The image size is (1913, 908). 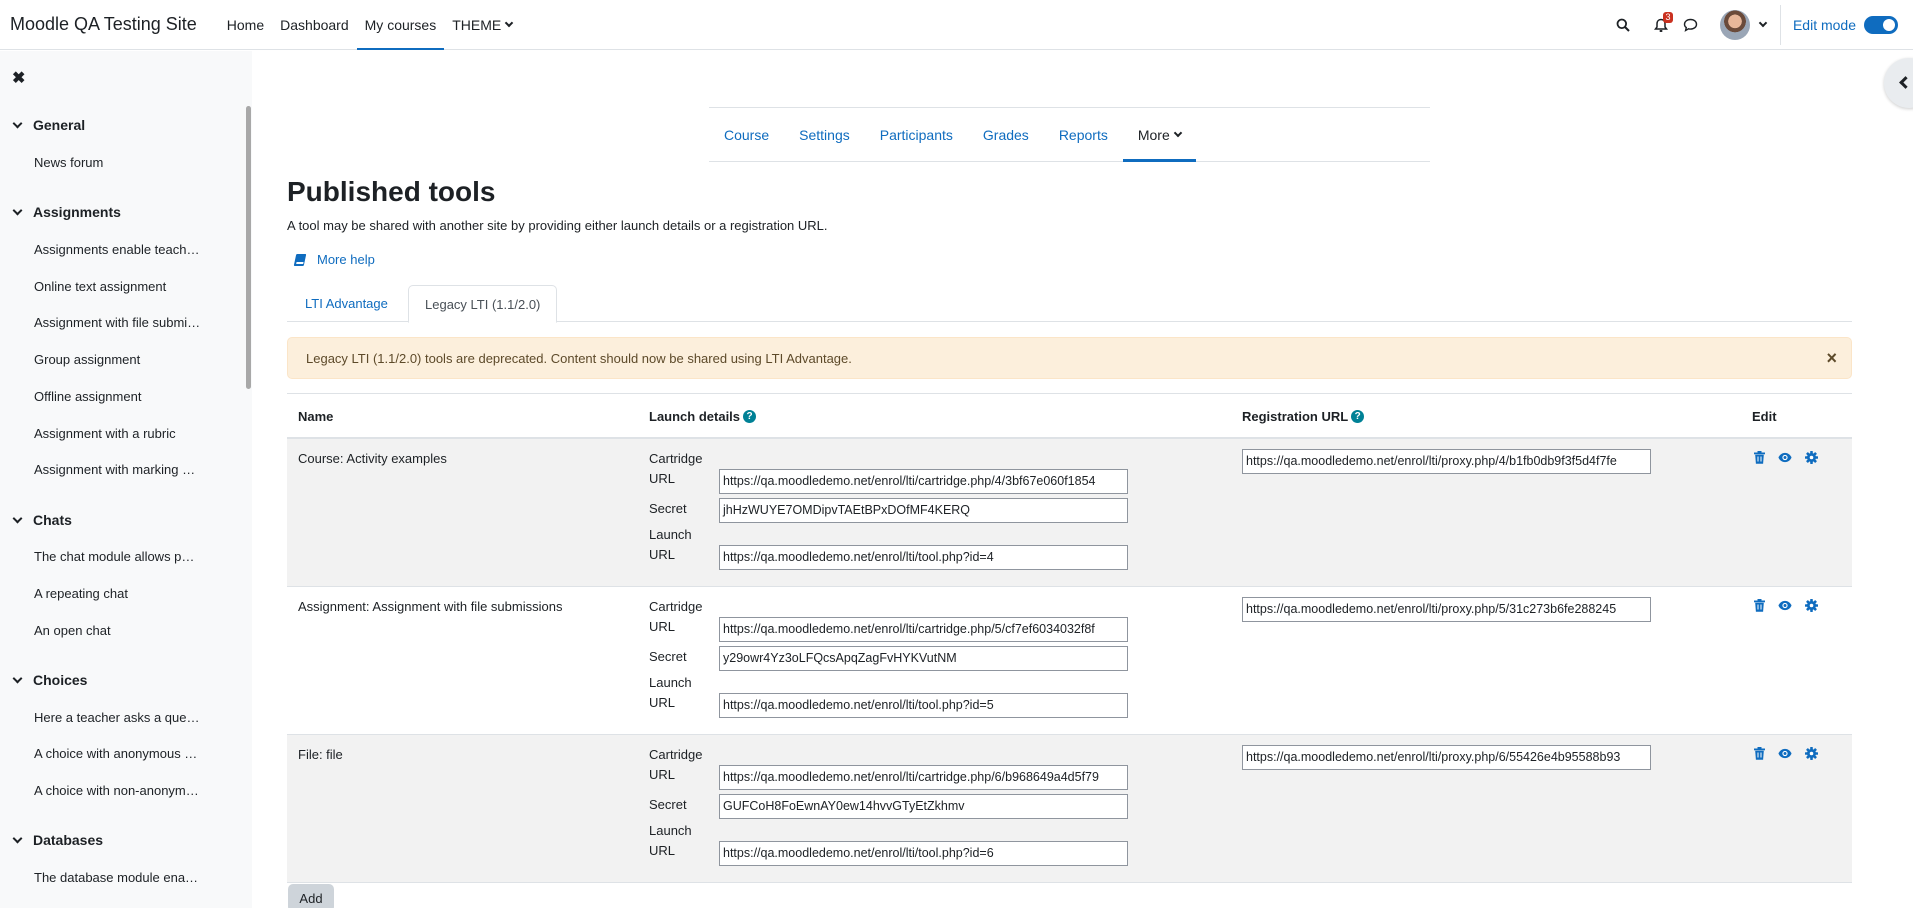 I want to click on section-databases: Databases, so click(x=58, y=840).